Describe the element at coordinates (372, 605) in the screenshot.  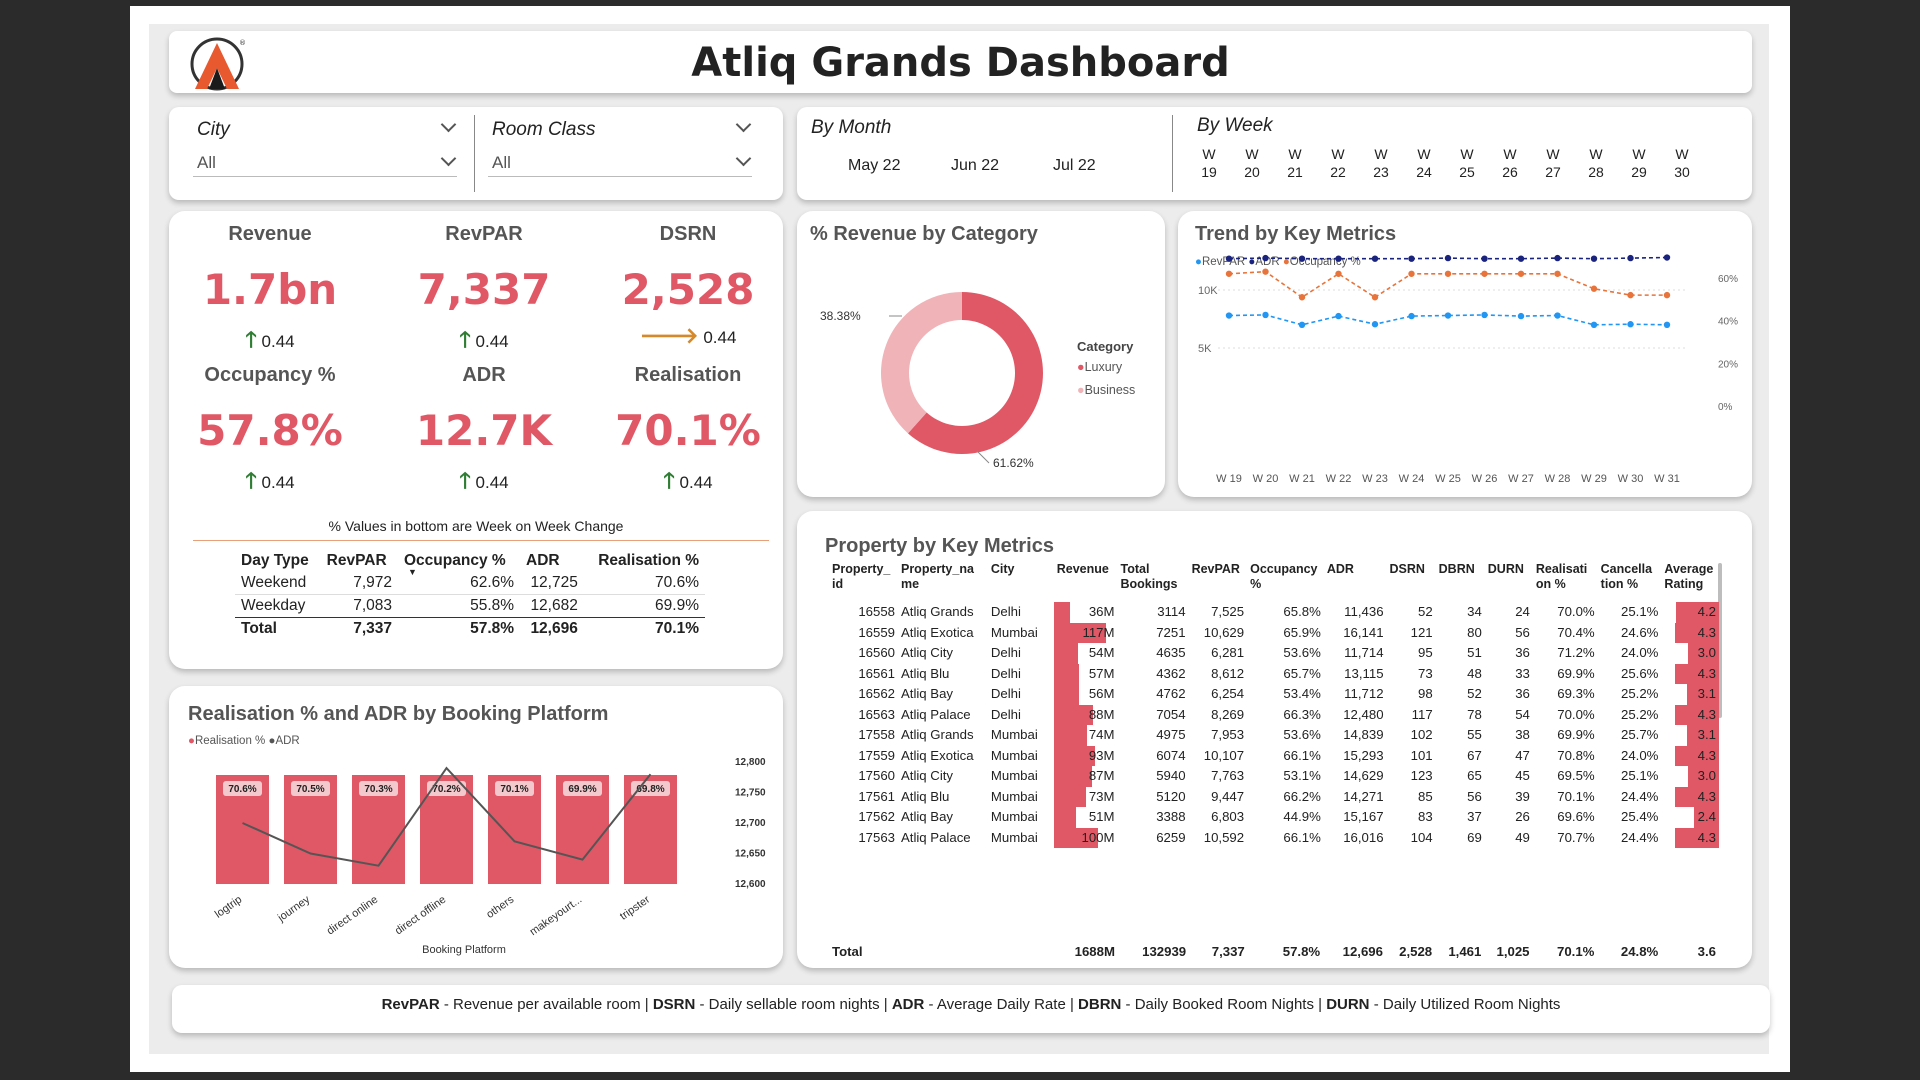
I see `table-cell: 7,083` at that location.